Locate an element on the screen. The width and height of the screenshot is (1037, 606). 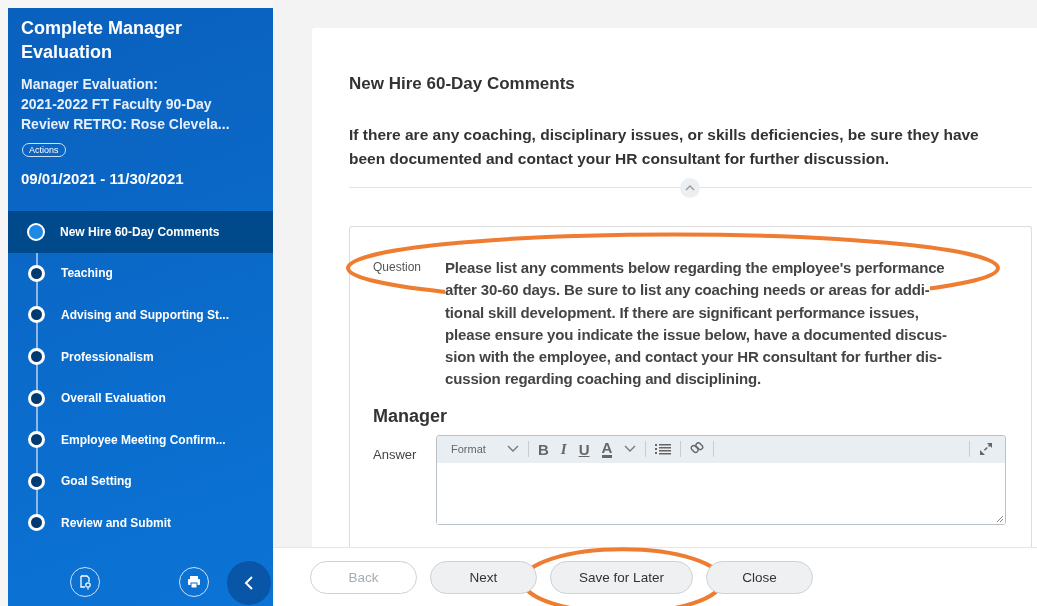
text-color-button: A is located at coordinates (619, 449).